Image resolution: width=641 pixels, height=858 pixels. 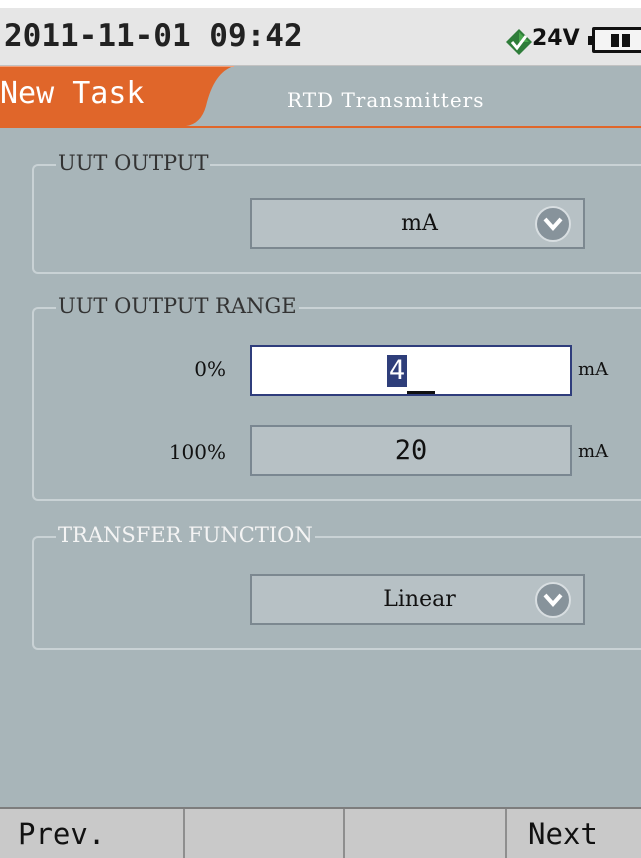 I want to click on voltage-readout: 24V, so click(x=556, y=38).